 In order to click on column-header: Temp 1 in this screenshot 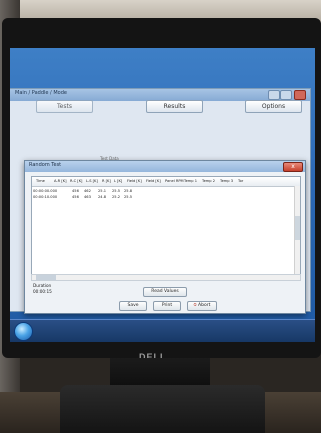, I will do `click(190, 181)`.